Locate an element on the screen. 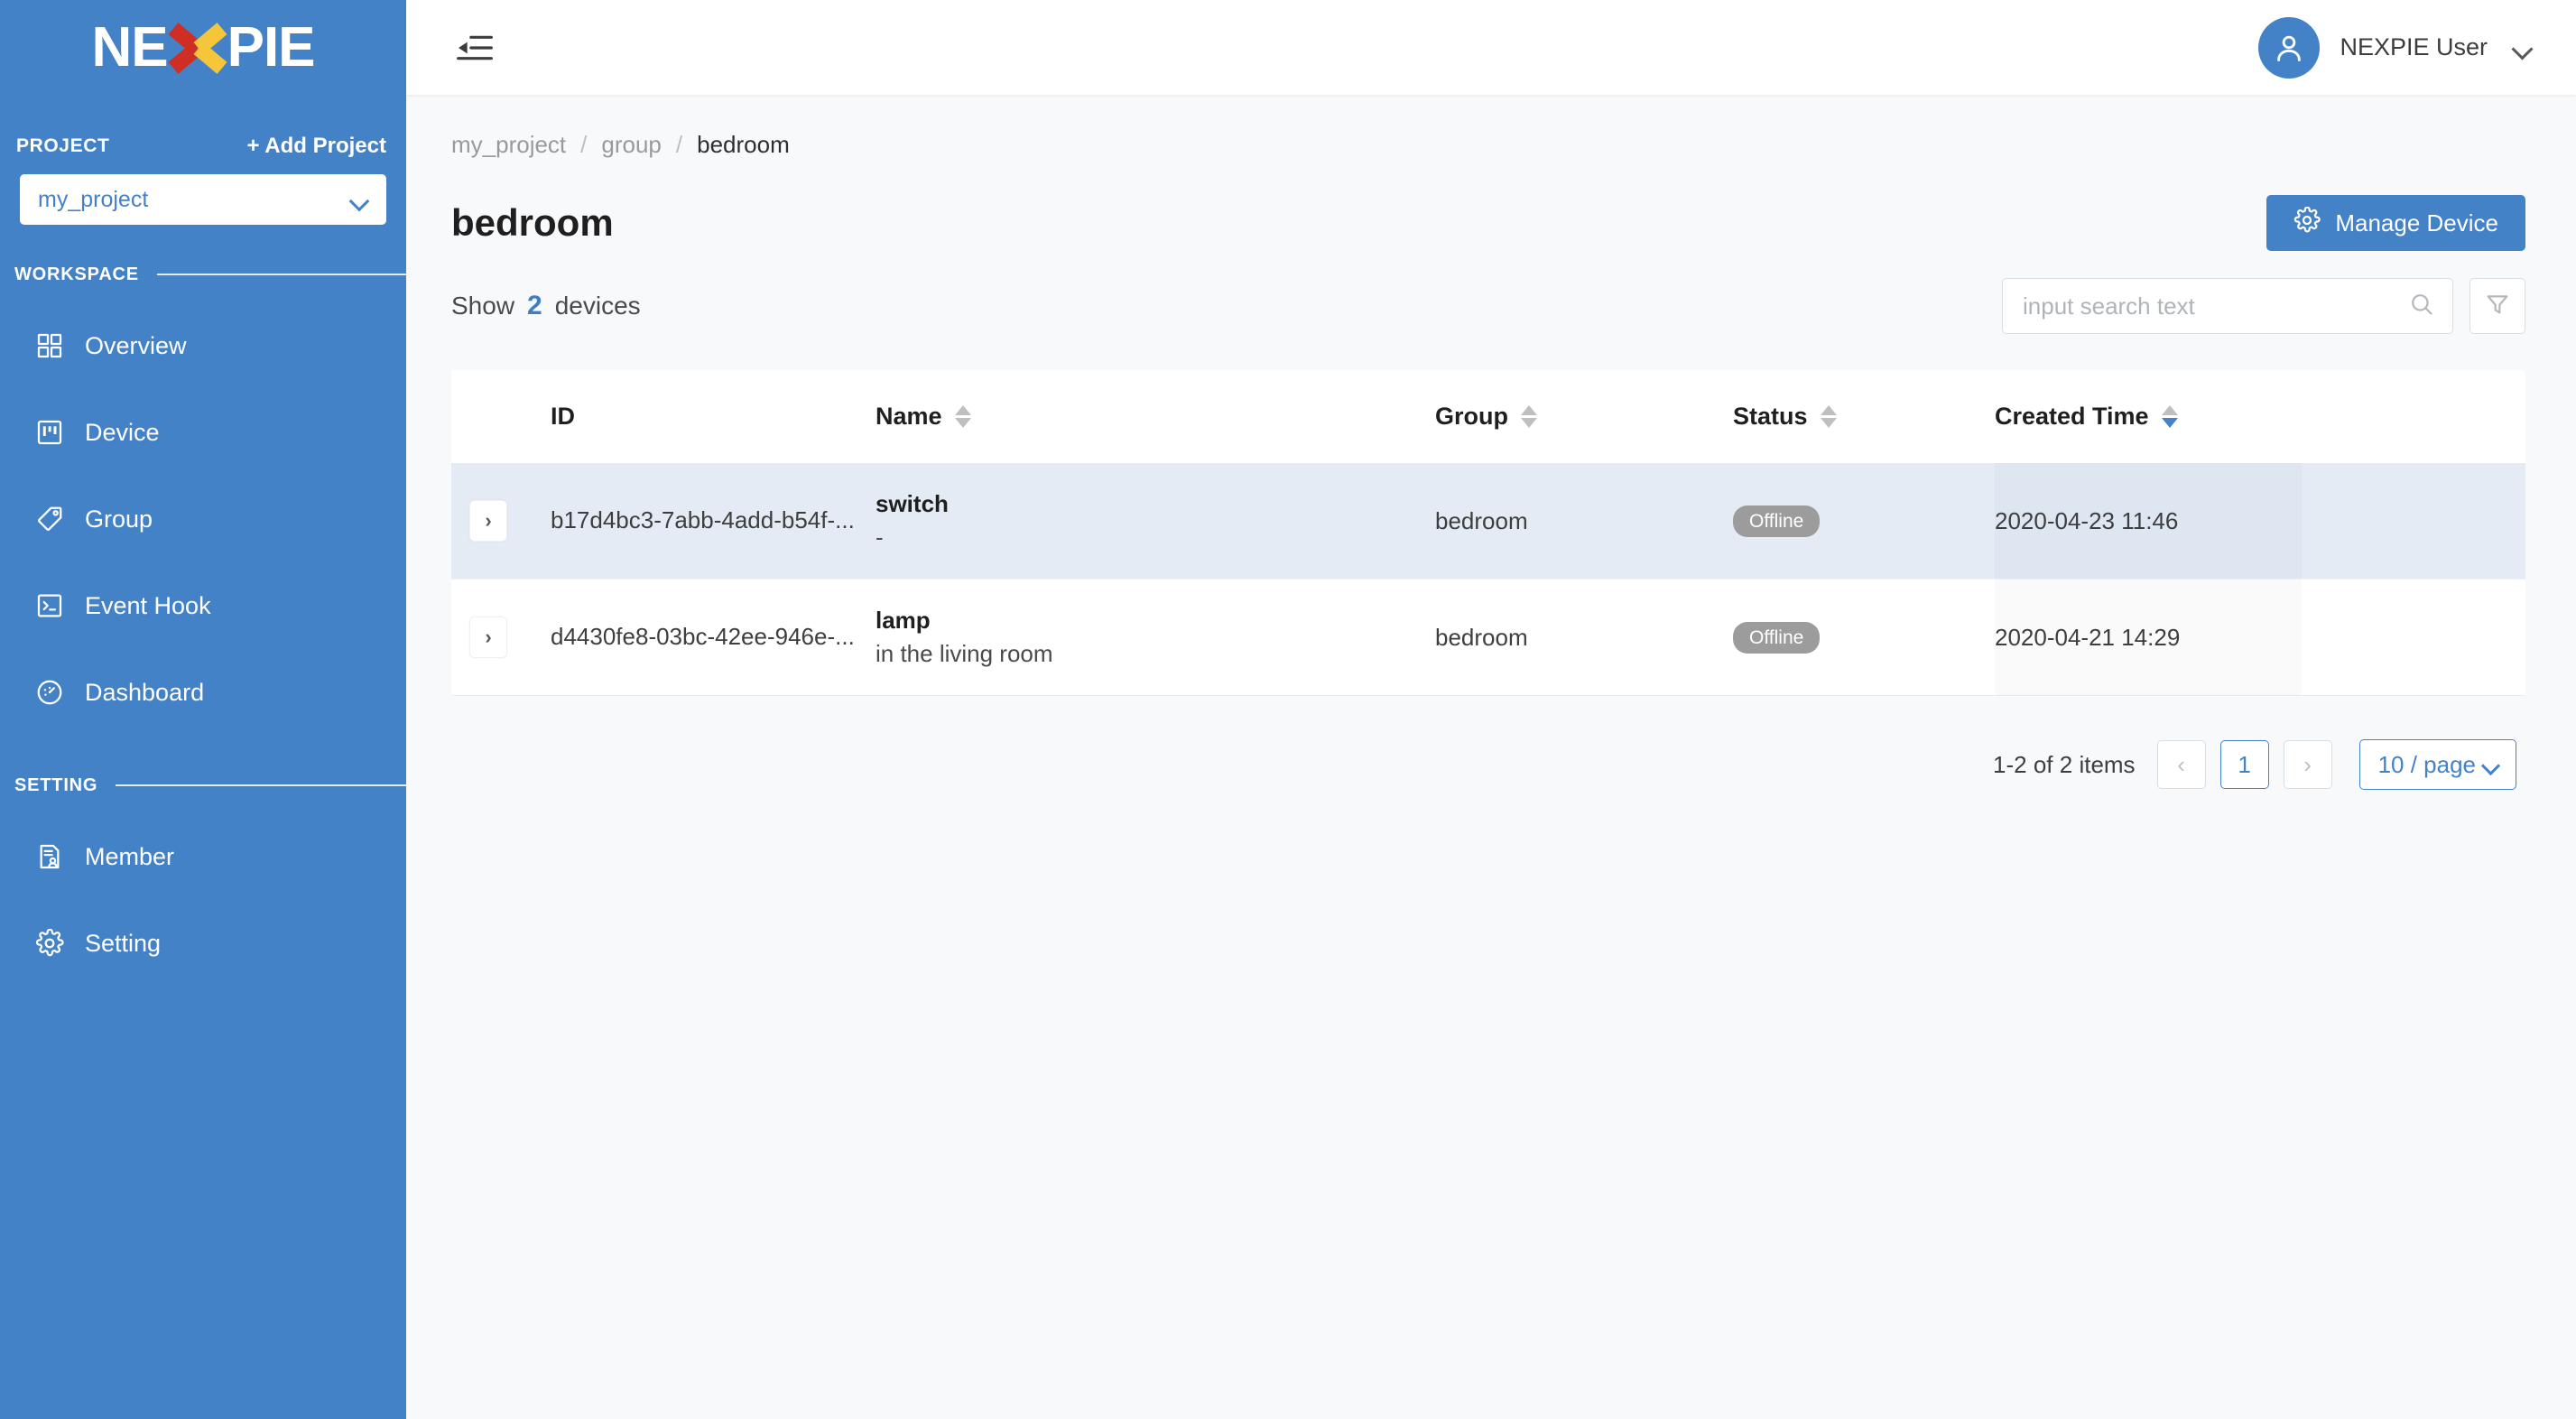  search-box is located at coordinates (2227, 306).